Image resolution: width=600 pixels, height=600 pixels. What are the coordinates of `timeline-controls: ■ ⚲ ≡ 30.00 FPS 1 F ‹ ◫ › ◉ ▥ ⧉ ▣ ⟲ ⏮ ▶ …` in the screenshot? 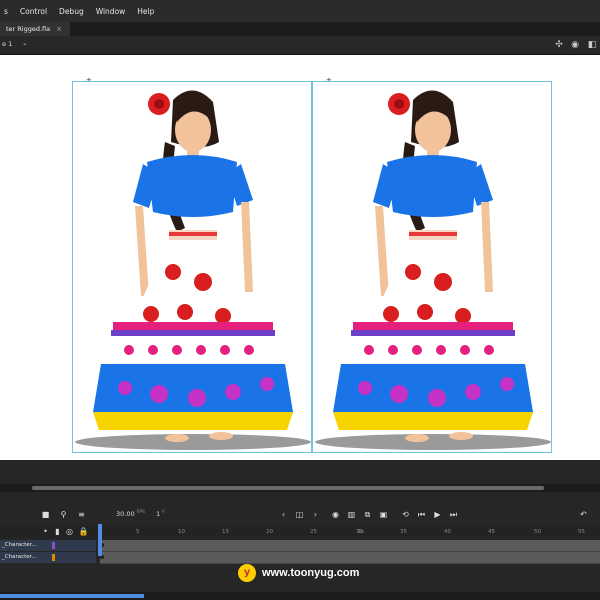 It's located at (300, 515).